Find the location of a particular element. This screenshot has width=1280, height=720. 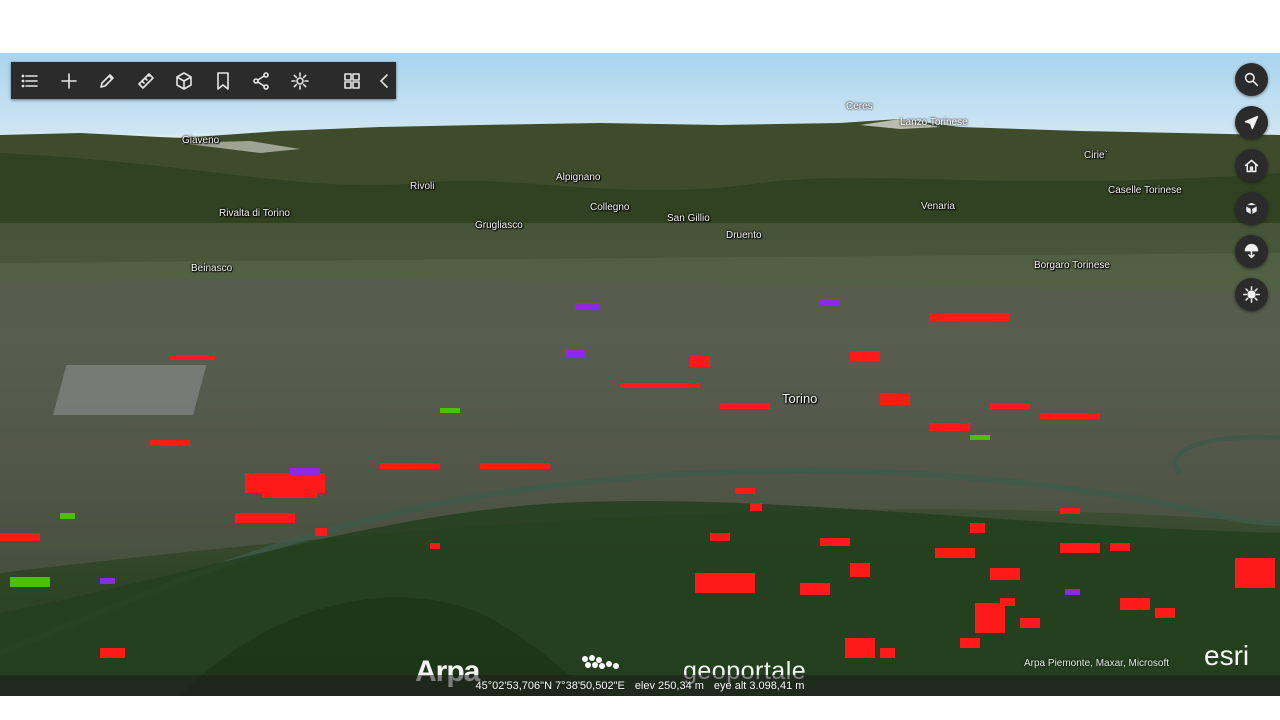

sun-icon is located at coordinates (1251, 294).